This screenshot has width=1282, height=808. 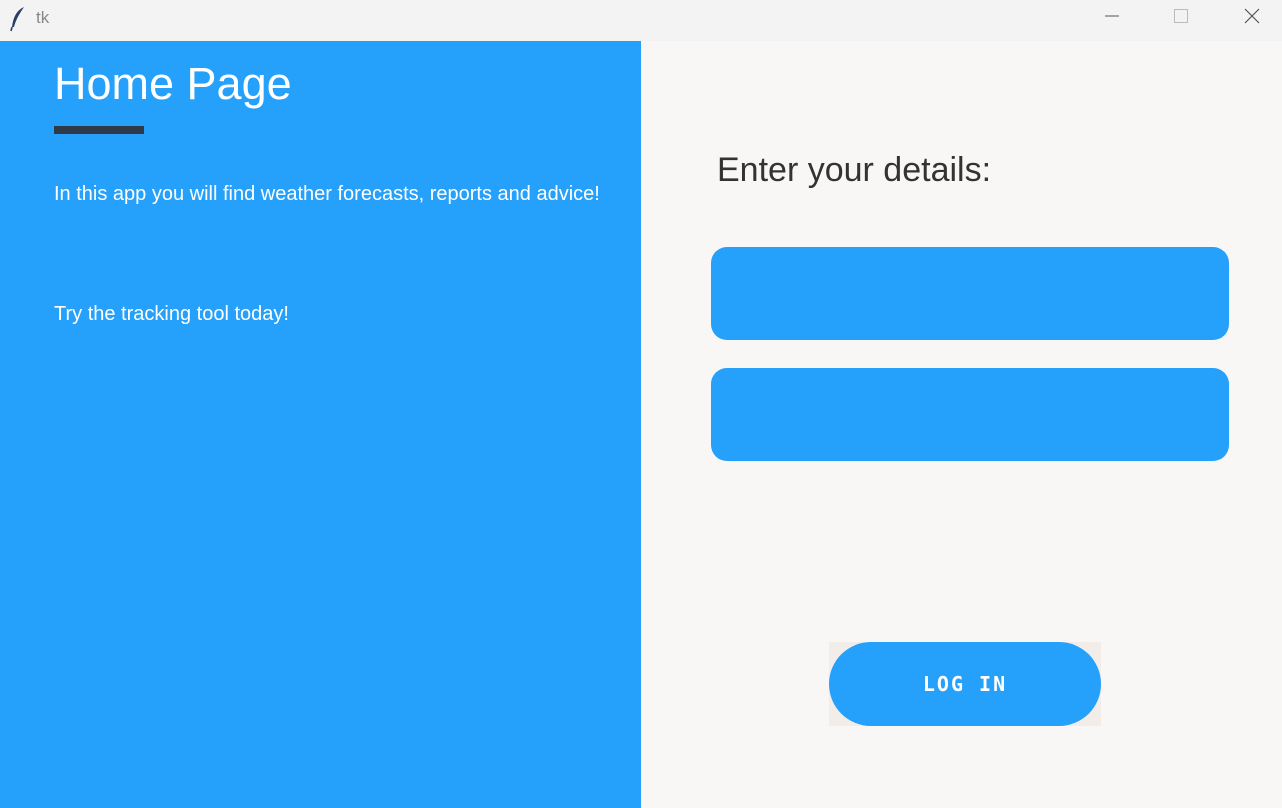 I want to click on login-button: LOG IN, so click(x=965, y=684).